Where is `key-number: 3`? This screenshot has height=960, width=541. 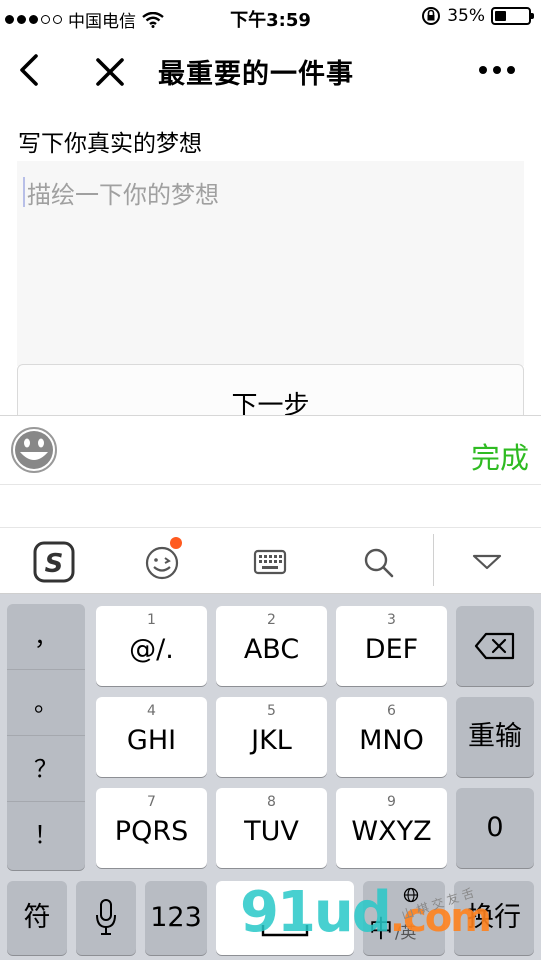 key-number: 3 is located at coordinates (391, 620).